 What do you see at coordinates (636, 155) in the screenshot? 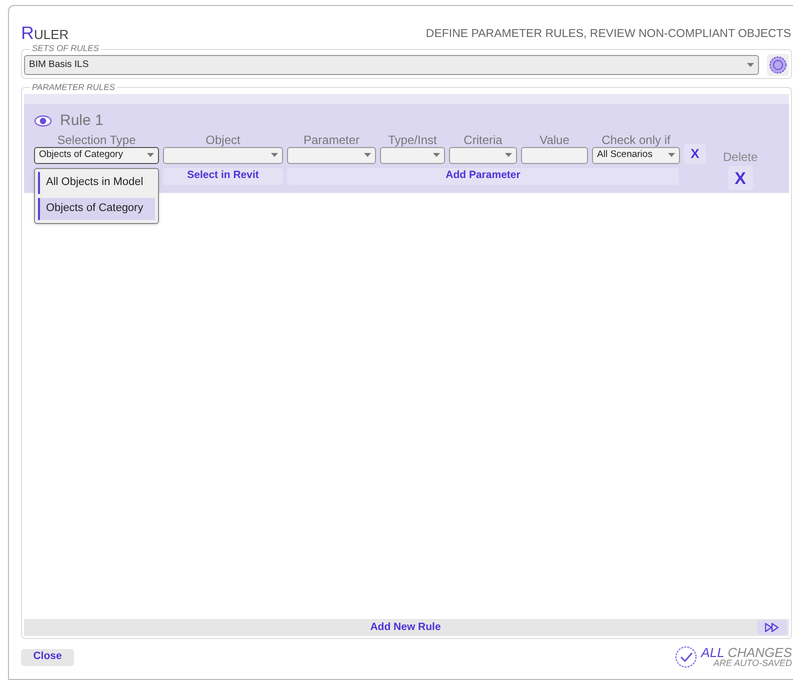
I see `dropdown: All Scenarios` at bounding box center [636, 155].